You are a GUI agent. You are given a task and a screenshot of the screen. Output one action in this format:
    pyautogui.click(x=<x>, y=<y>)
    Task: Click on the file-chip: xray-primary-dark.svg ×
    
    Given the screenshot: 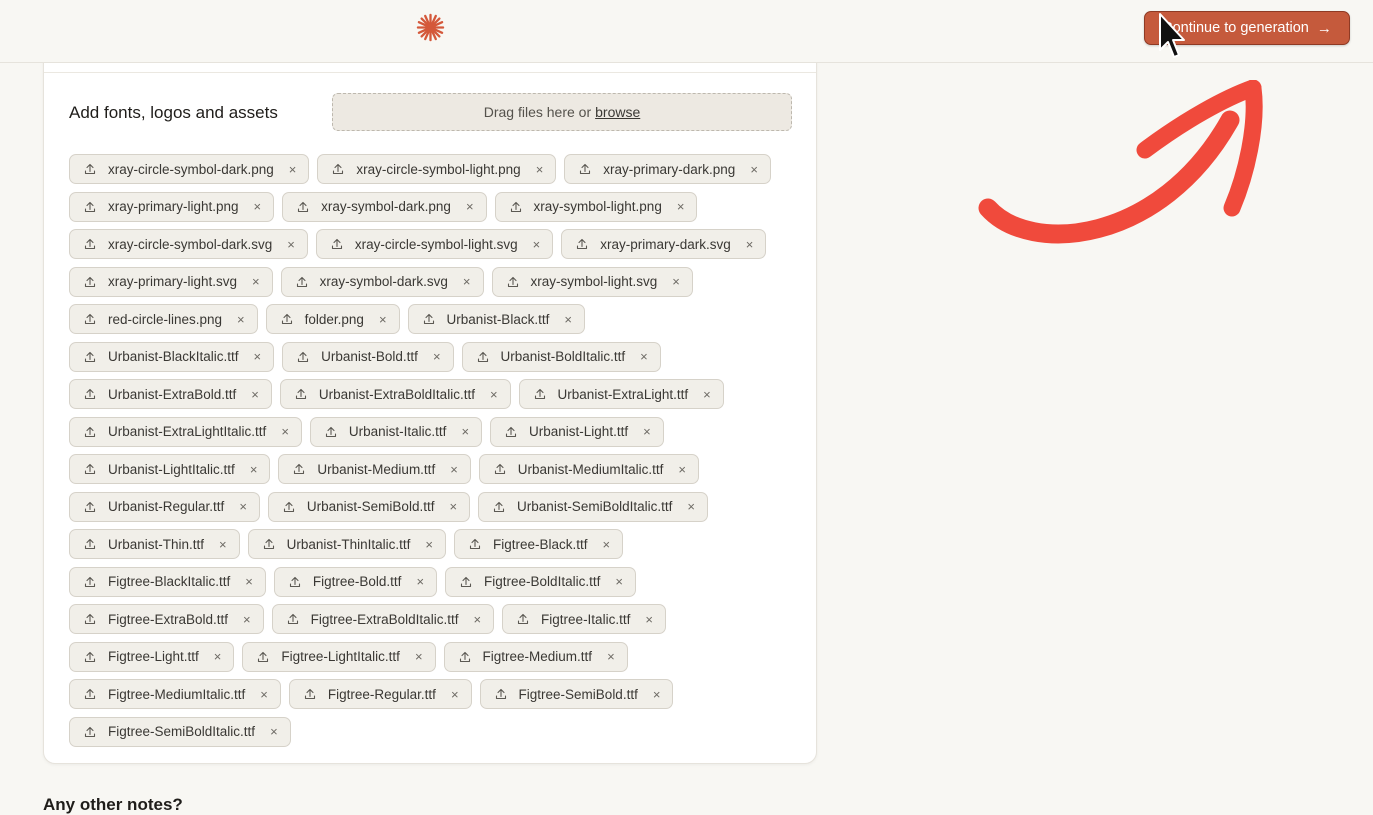 What is the action you would take?
    pyautogui.click(x=664, y=244)
    